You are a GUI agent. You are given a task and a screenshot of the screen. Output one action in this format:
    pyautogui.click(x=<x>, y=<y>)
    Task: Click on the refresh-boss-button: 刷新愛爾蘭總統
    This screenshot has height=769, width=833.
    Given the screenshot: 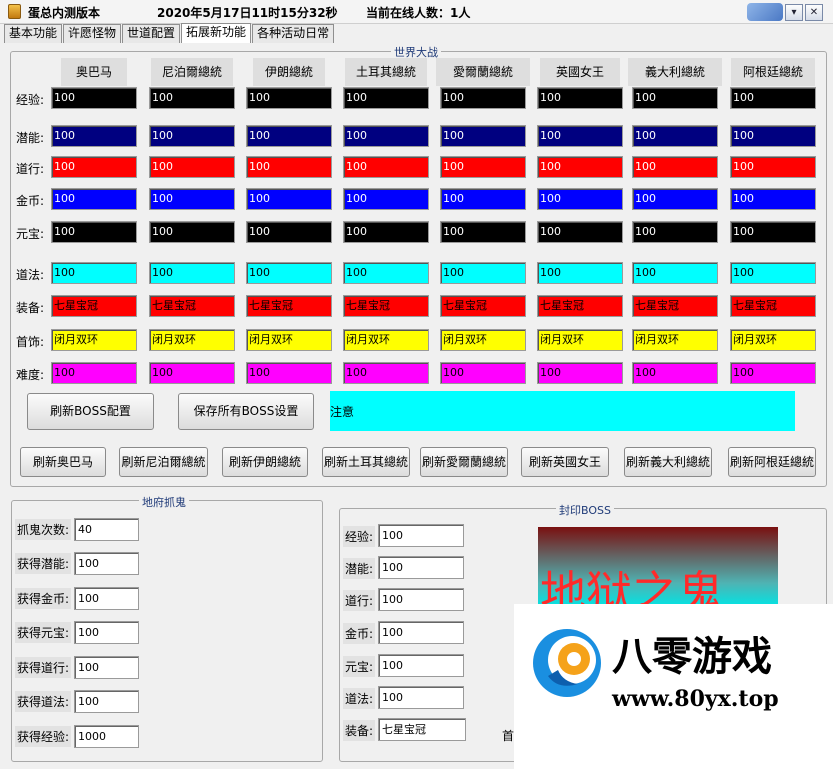 What is the action you would take?
    pyautogui.click(x=464, y=462)
    